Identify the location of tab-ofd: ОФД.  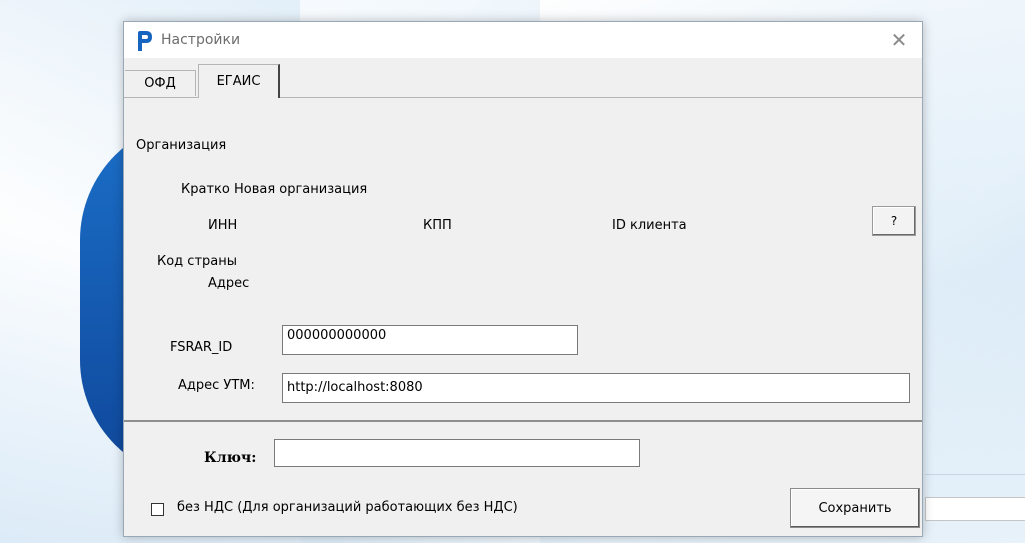
(160, 83).